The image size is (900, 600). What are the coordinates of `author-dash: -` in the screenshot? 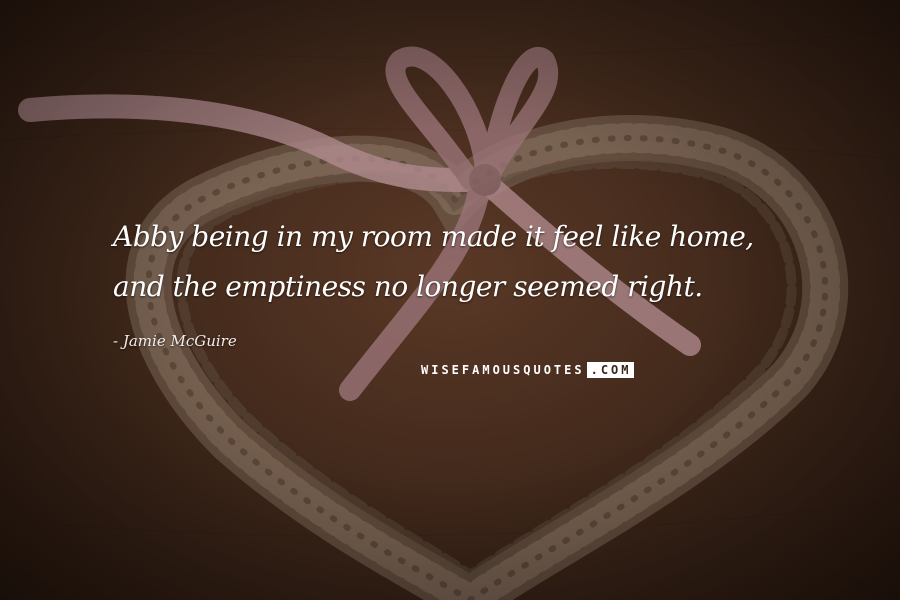 It's located at (118, 341).